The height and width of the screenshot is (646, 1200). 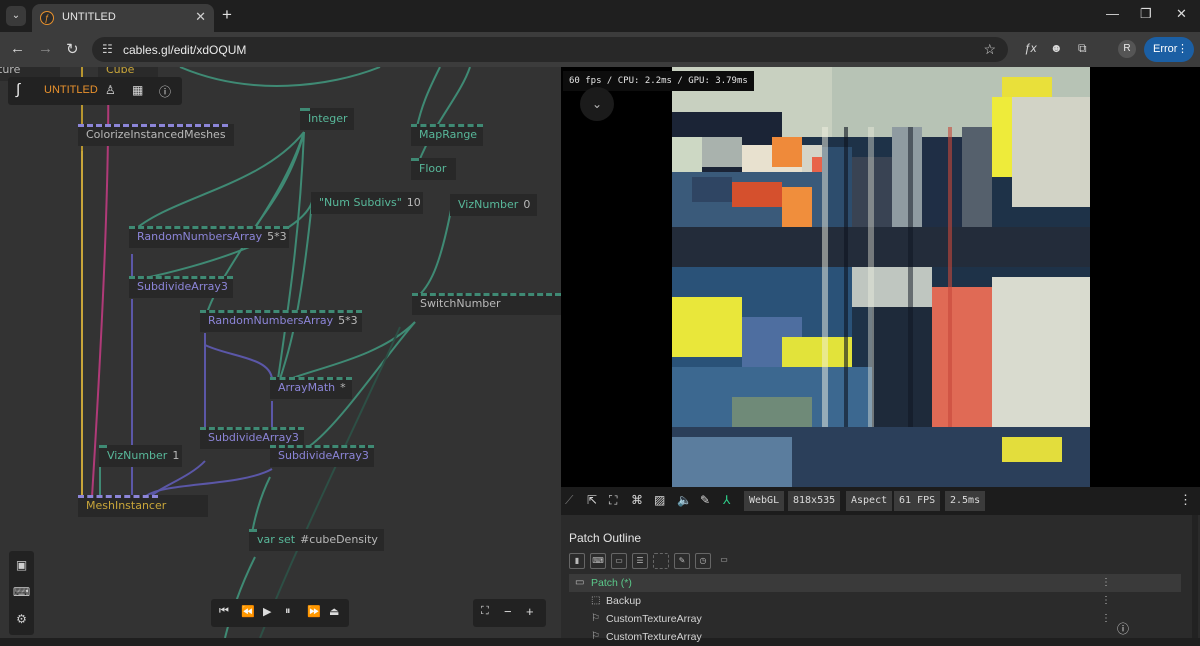 What do you see at coordinates (1169, 49) in the screenshot?
I see `error-button: Error ⋮` at bounding box center [1169, 49].